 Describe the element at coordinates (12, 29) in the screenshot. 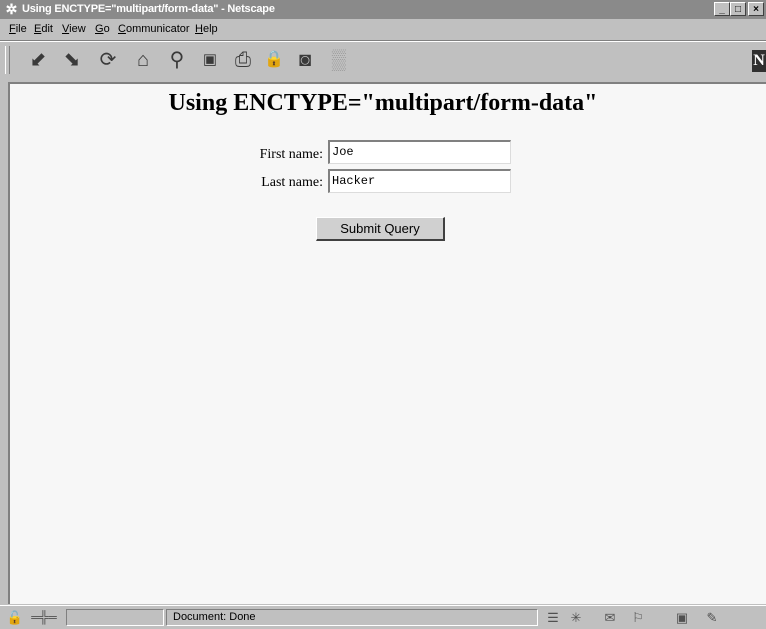

I see `menu-file-key: F` at that location.